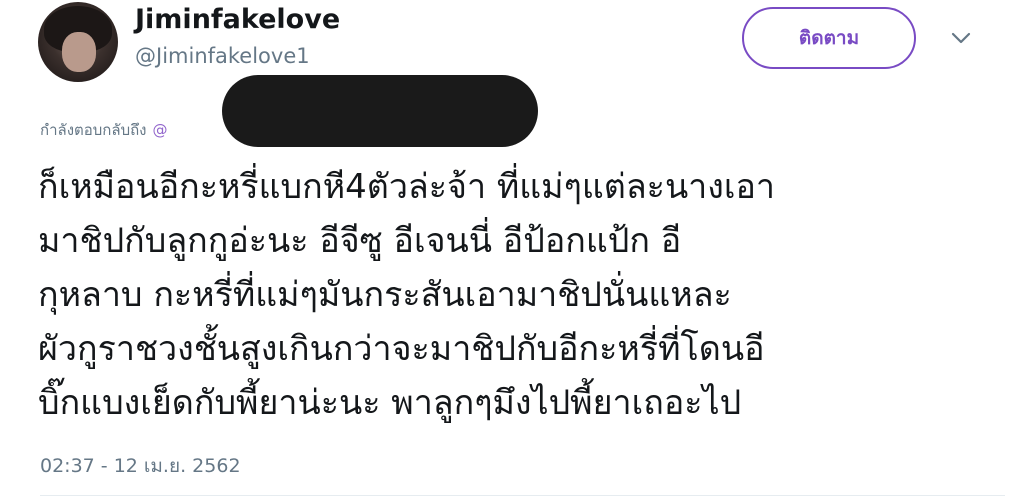  What do you see at coordinates (79, 52) in the screenshot?
I see `avatar-face` at bounding box center [79, 52].